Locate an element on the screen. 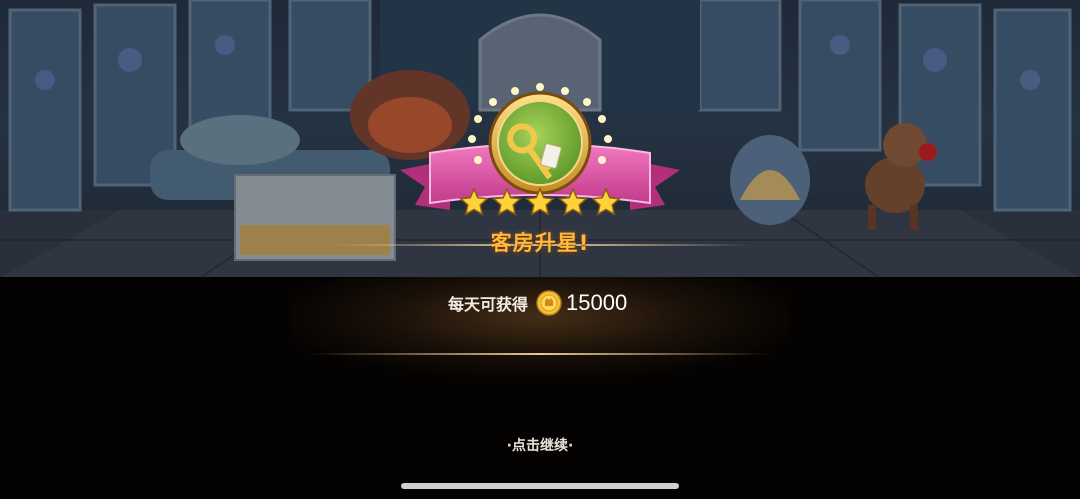  home-indicator is located at coordinates (540, 486).